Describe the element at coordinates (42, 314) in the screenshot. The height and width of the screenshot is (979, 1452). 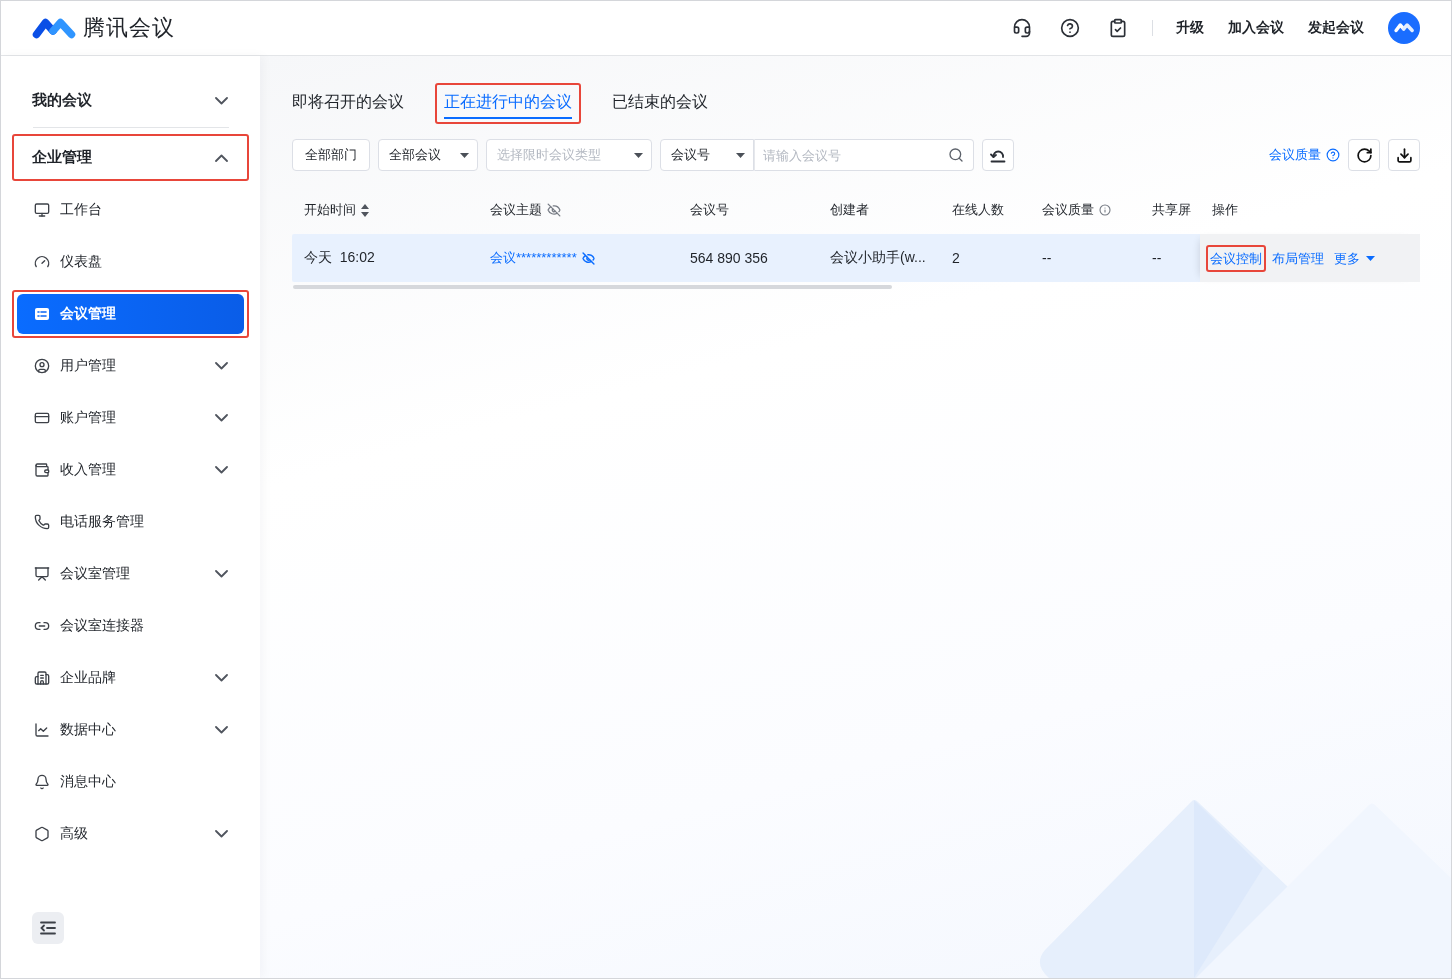
I see `list-icon` at that location.